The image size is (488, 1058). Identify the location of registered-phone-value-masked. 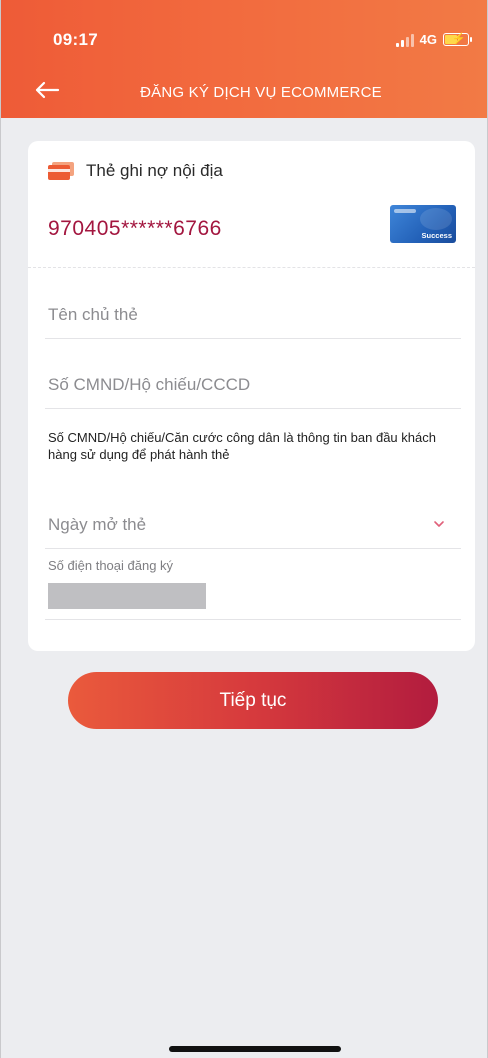
(127, 596).